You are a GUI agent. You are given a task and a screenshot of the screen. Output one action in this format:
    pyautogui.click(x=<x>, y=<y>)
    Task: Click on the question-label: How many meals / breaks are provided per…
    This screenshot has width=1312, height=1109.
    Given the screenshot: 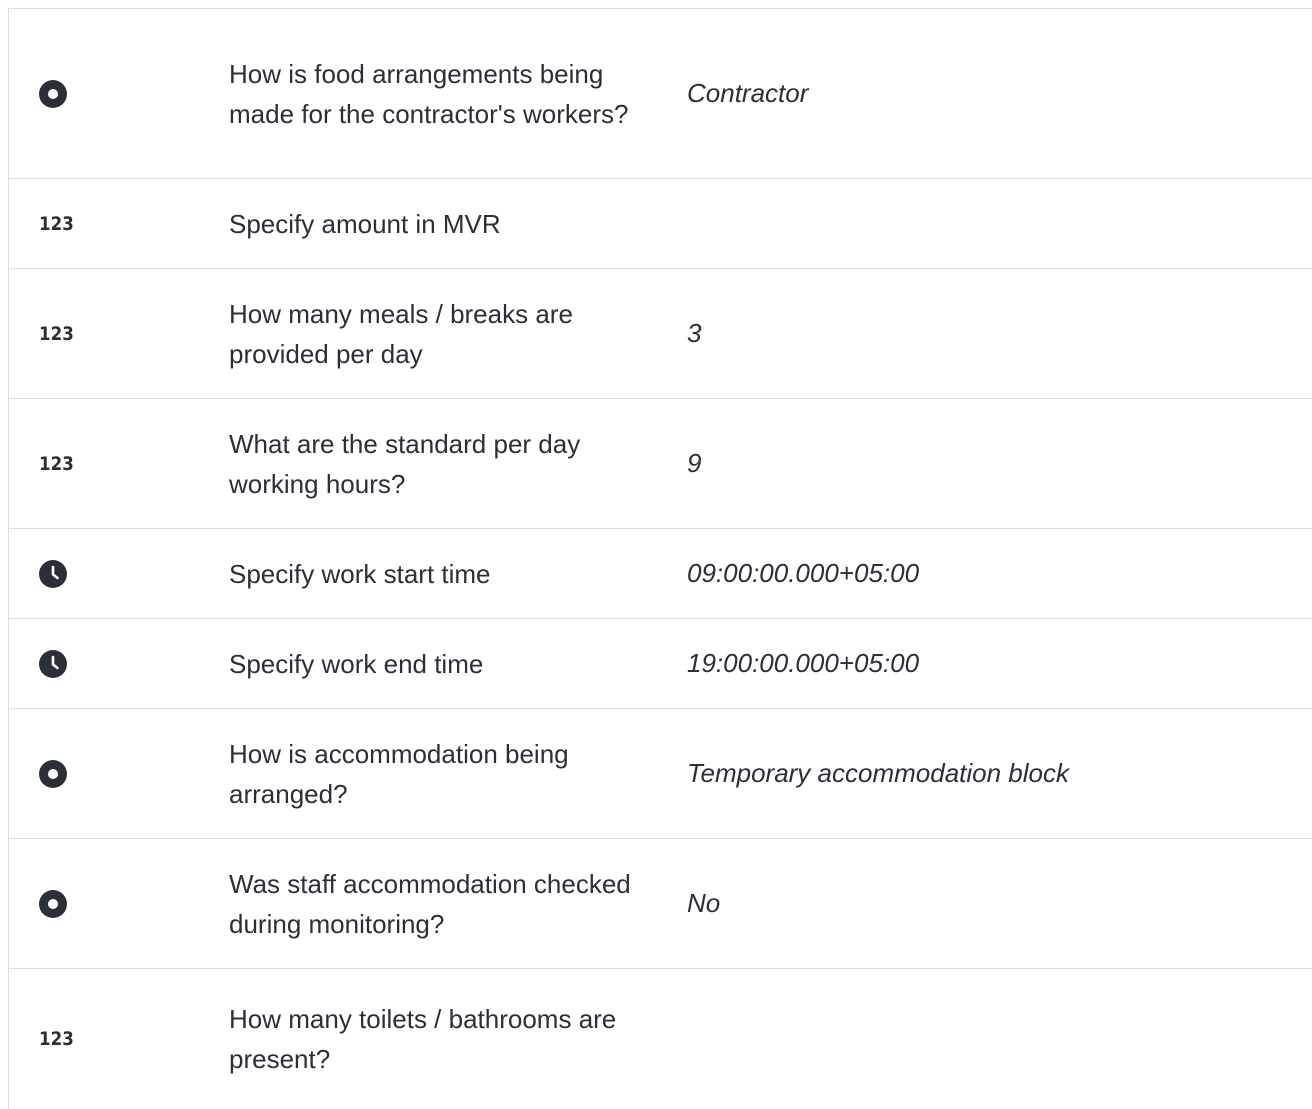 What is the action you would take?
    pyautogui.click(x=401, y=333)
    